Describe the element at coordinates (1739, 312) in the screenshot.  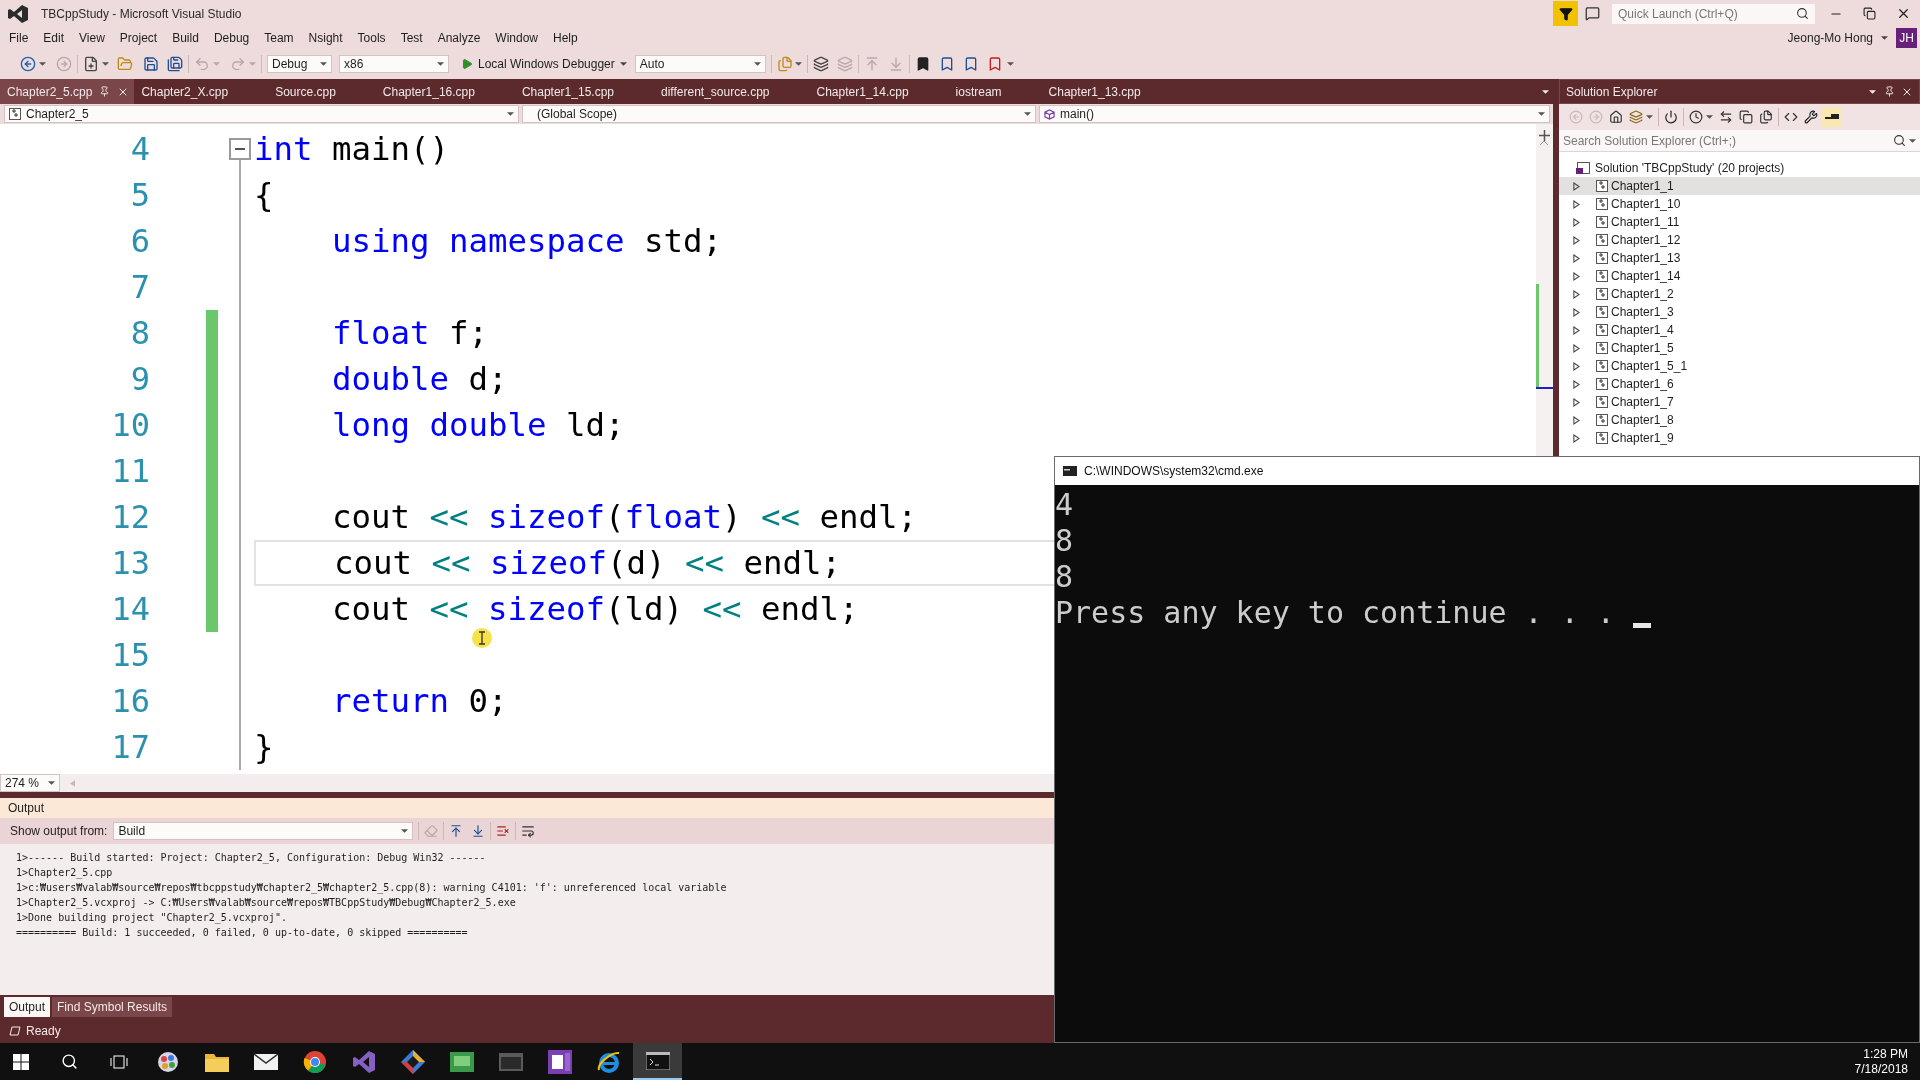
I see `tree-item: Chapter1_3` at that location.